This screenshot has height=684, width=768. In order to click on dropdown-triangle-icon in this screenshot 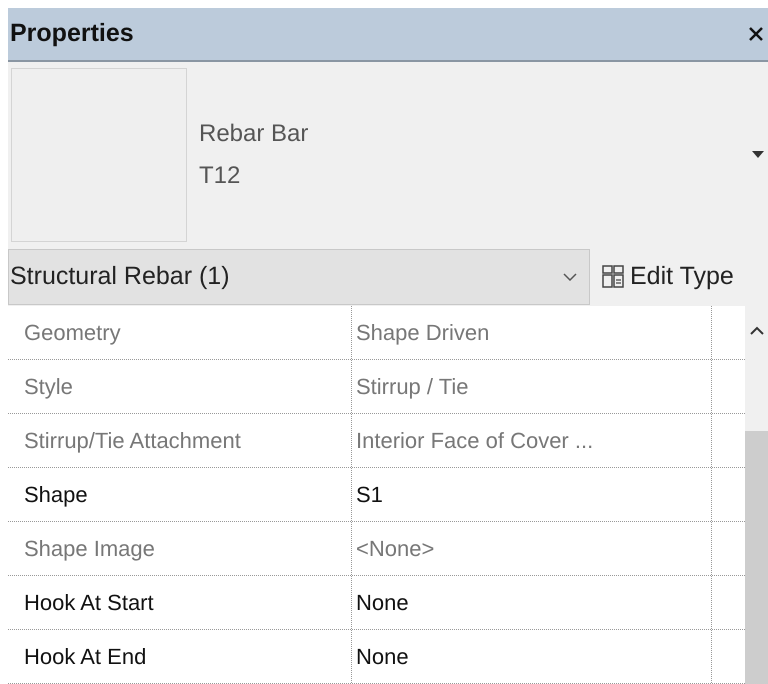, I will do `click(758, 155)`.